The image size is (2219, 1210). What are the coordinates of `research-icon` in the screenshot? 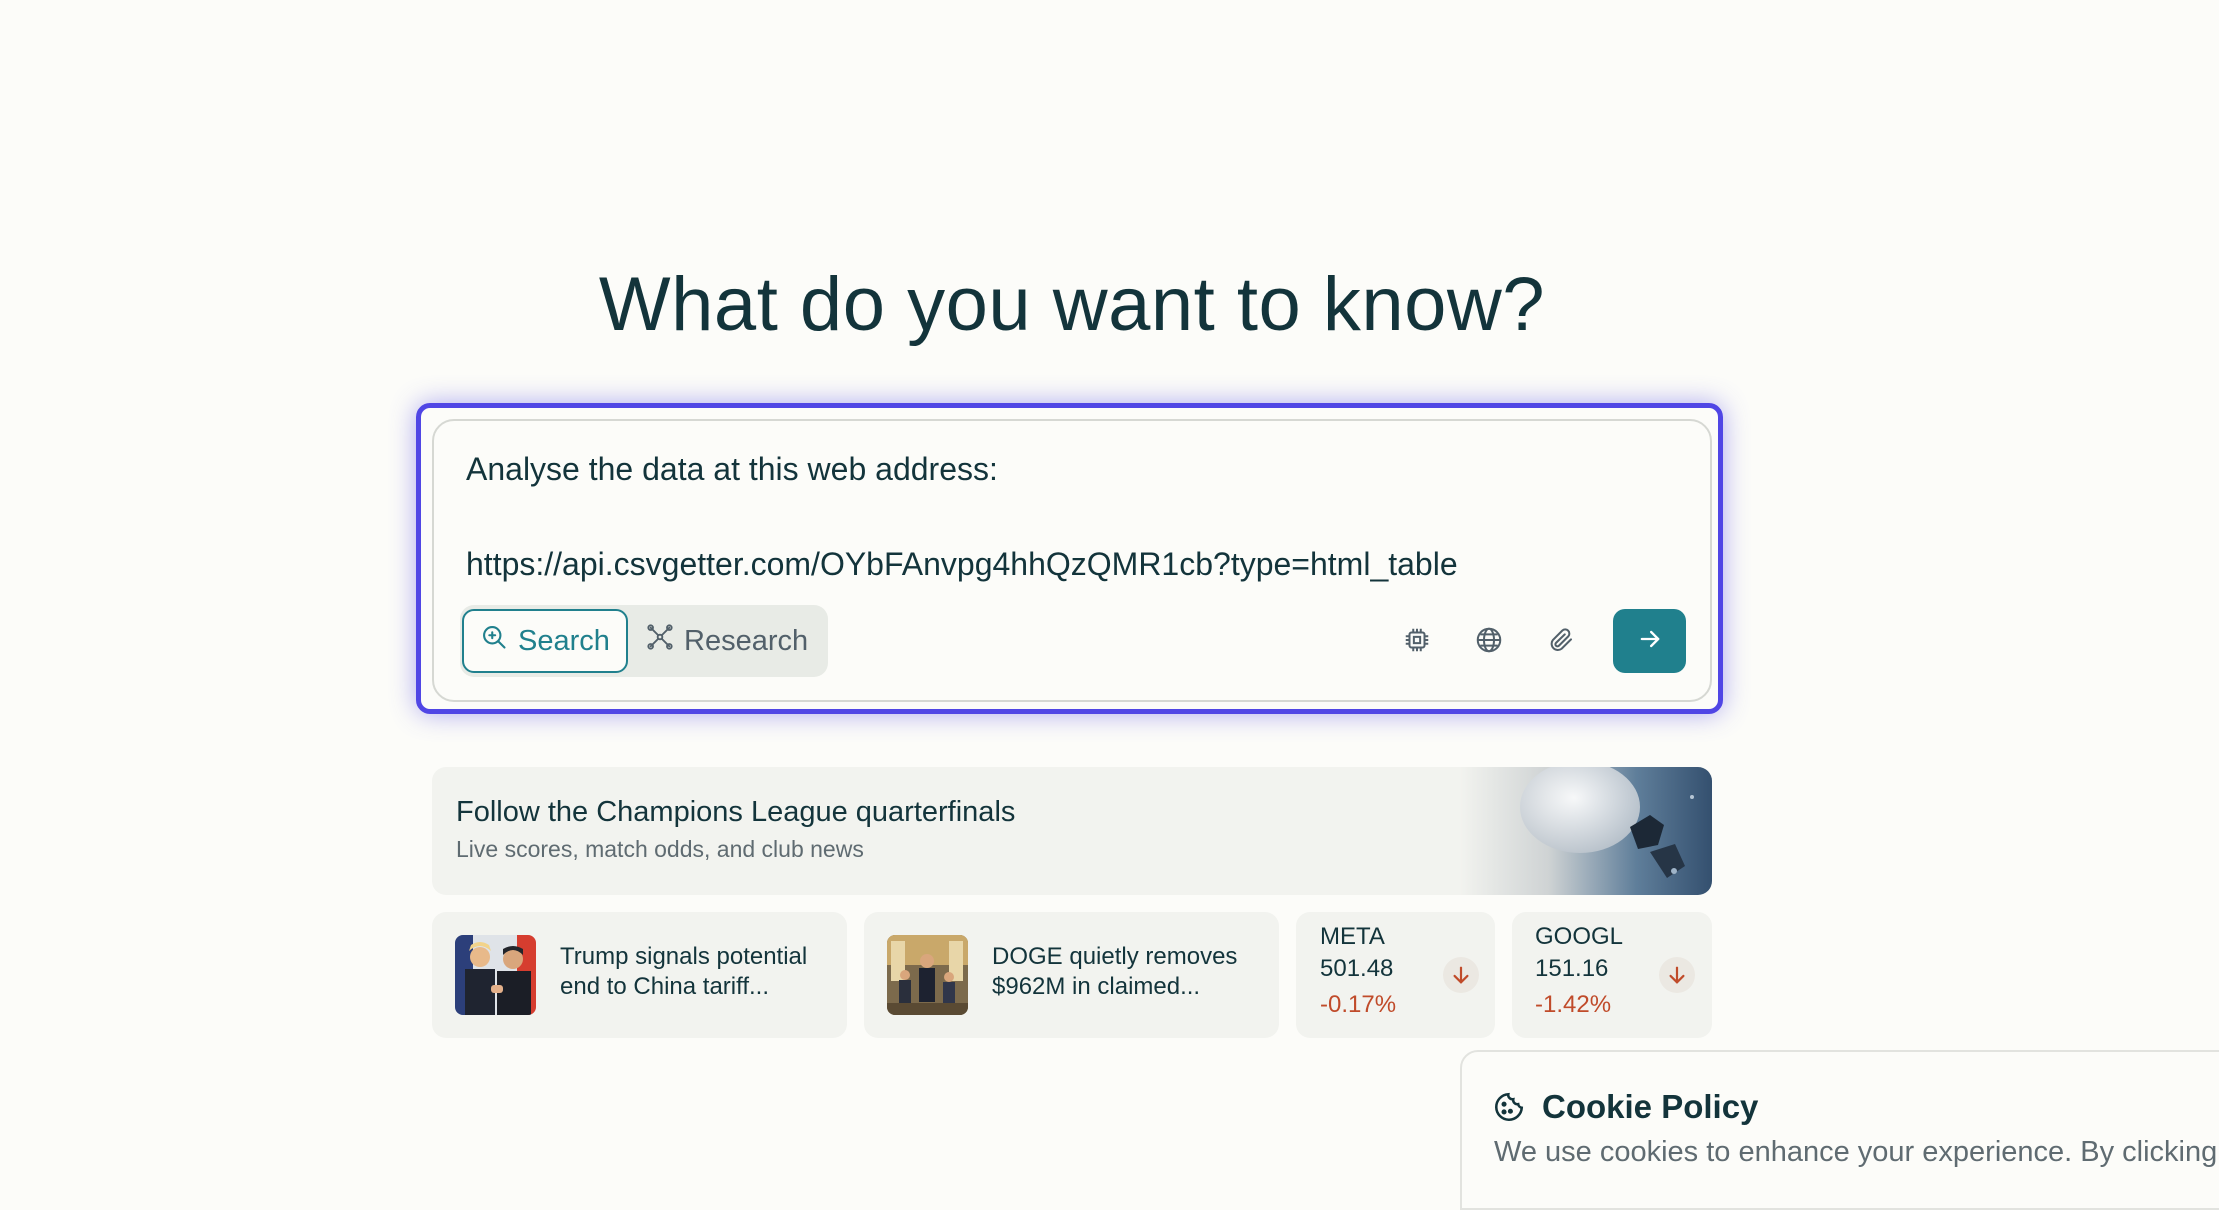 It's located at (660, 641).